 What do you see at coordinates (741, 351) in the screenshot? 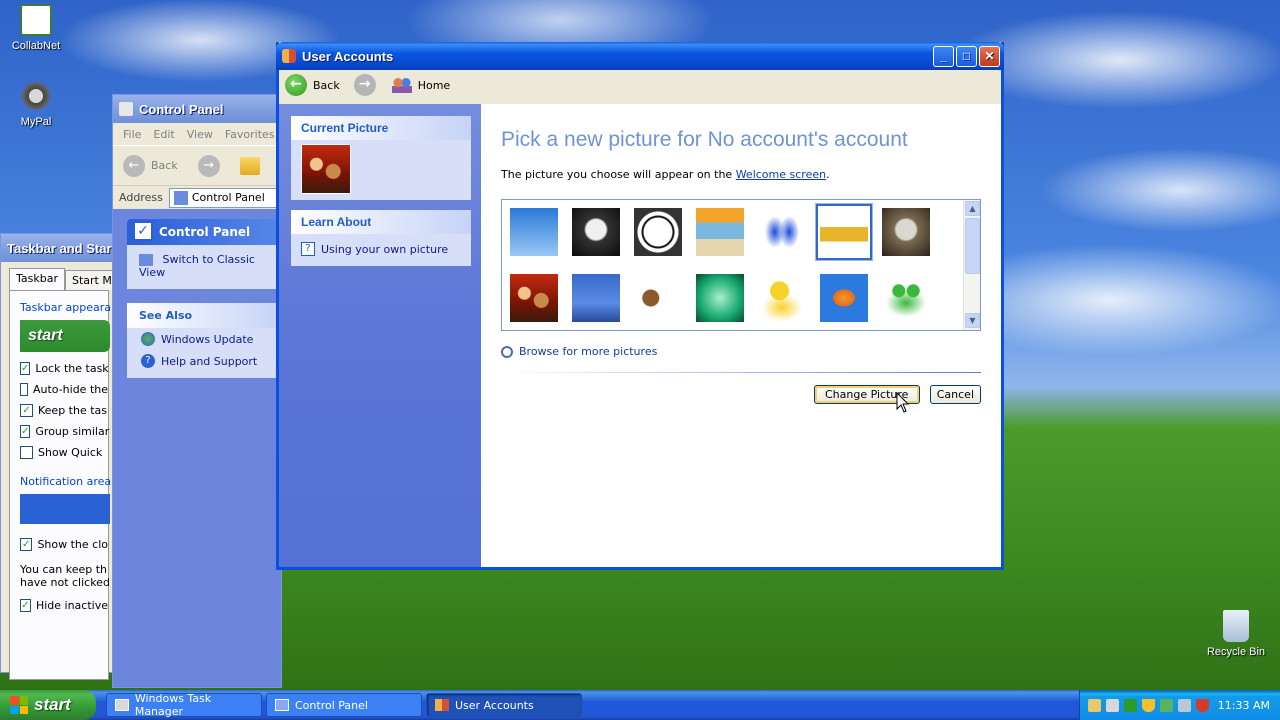
I see `browse-pictures-link: Browse for more pictures` at bounding box center [741, 351].